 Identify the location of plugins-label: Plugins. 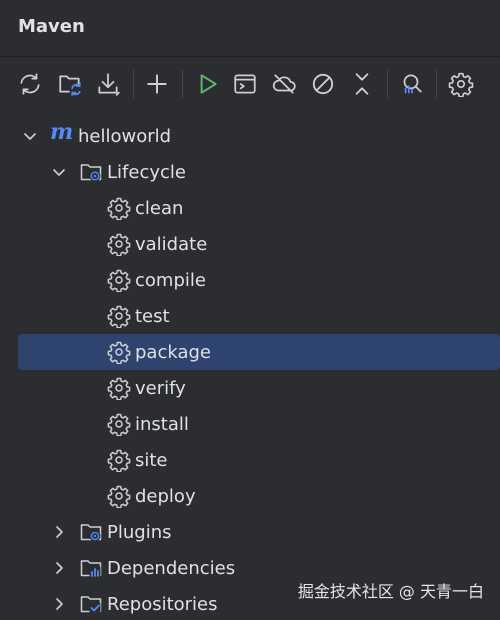
(139, 532).